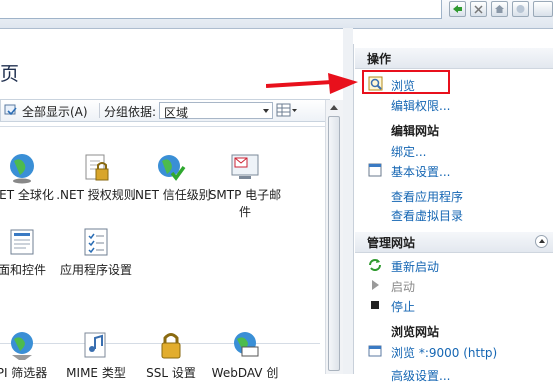  I want to click on chevron-down-icon, so click(266, 111).